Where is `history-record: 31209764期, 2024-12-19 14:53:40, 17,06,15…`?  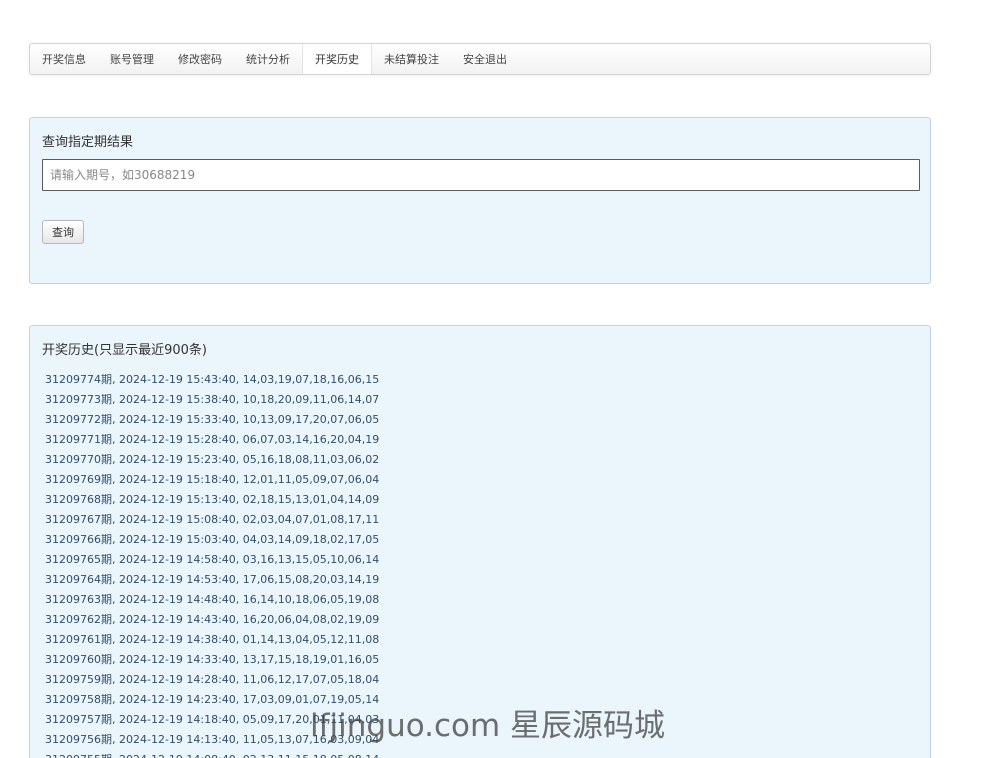 history-record: 31209764期, 2024-12-19 14:53:40, 17,06,15… is located at coordinates (212, 579).